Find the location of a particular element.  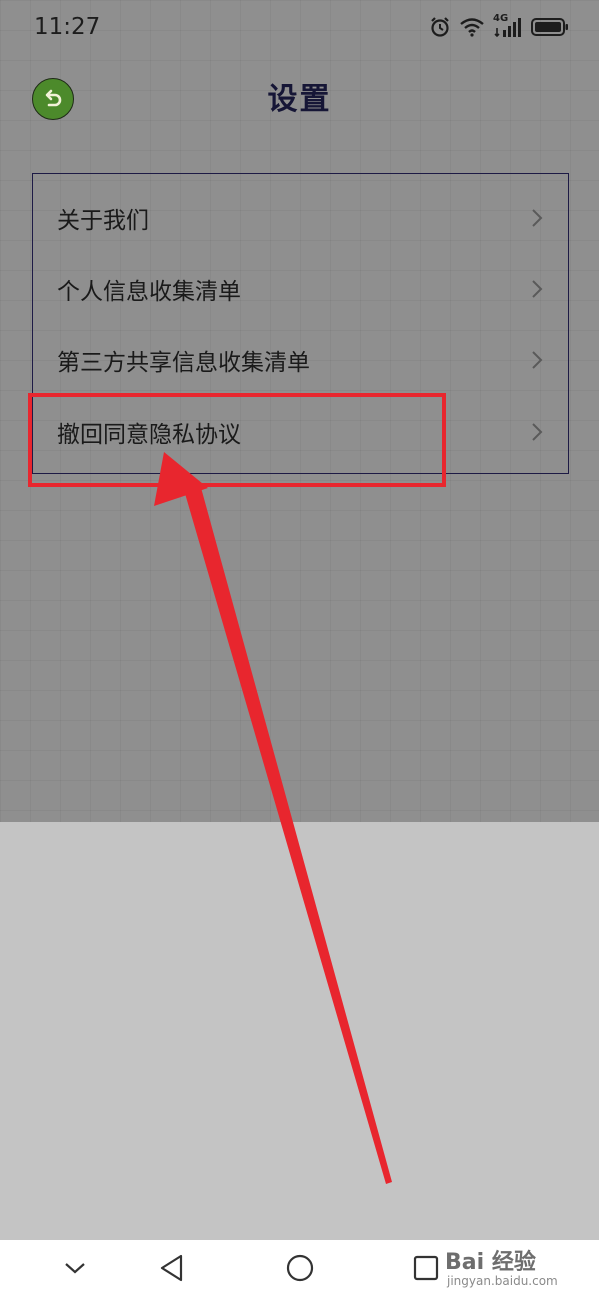

status-time: 11:27 is located at coordinates (67, 27).